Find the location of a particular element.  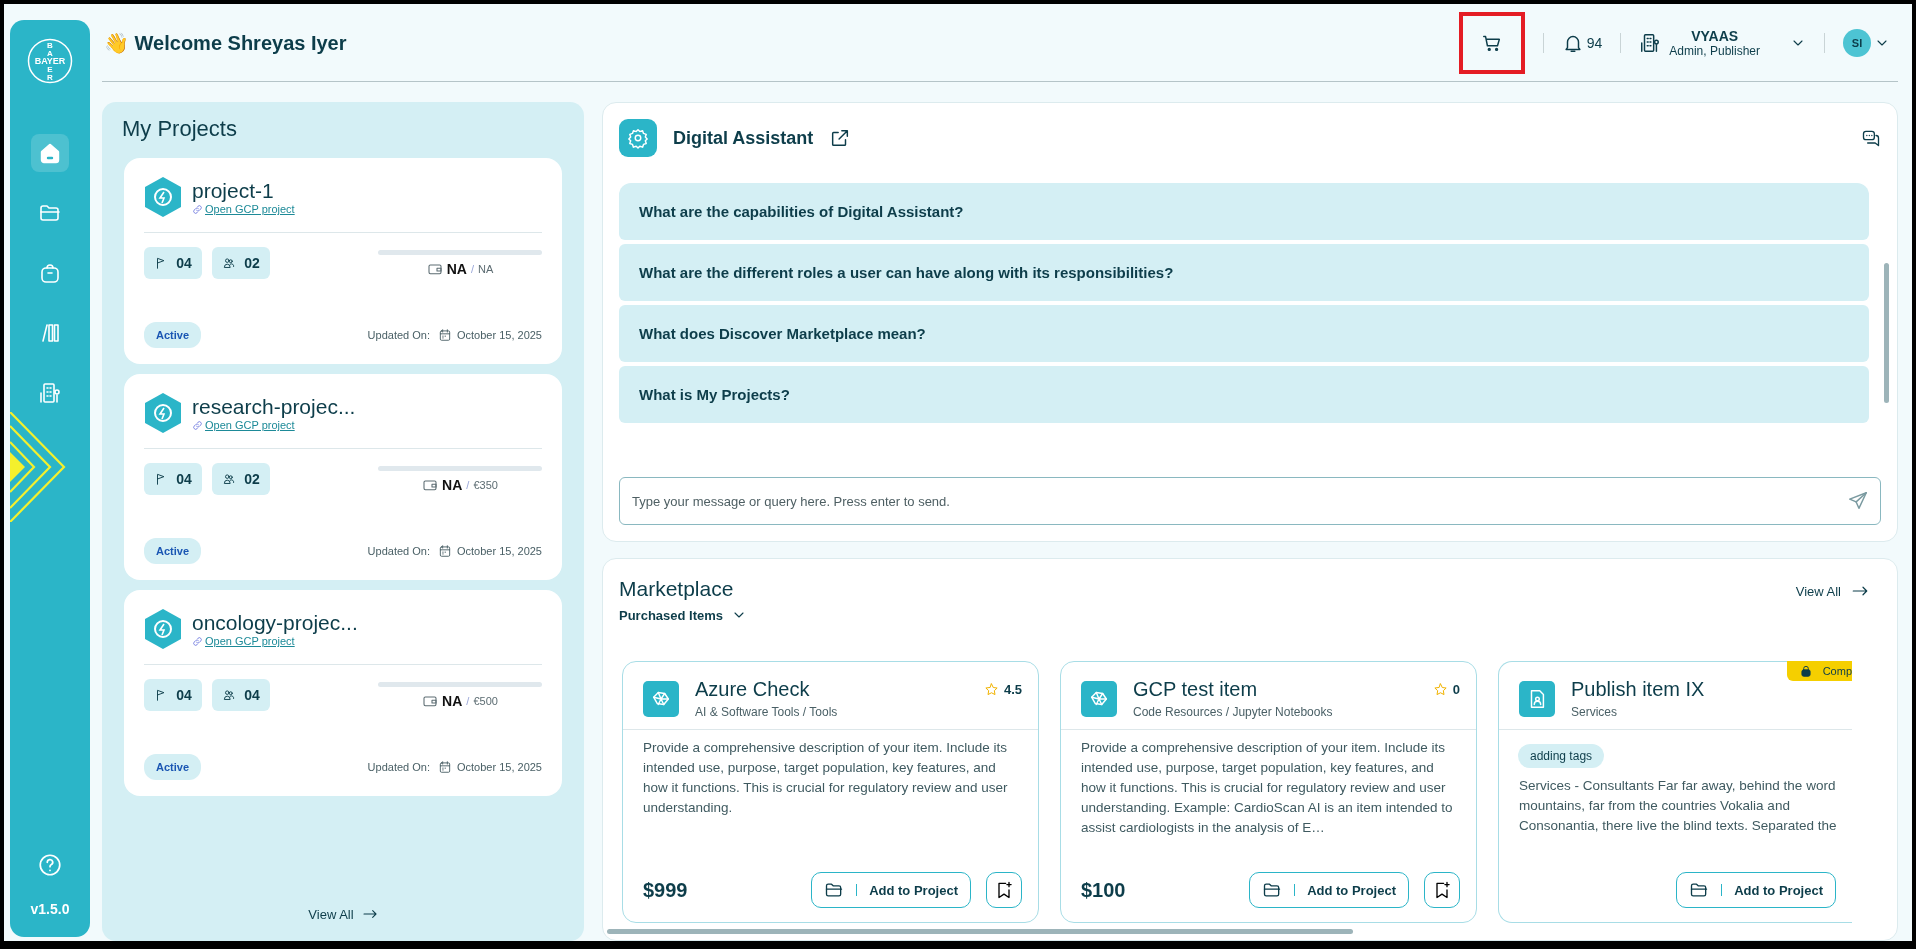

send-icon is located at coordinates (1858, 501).